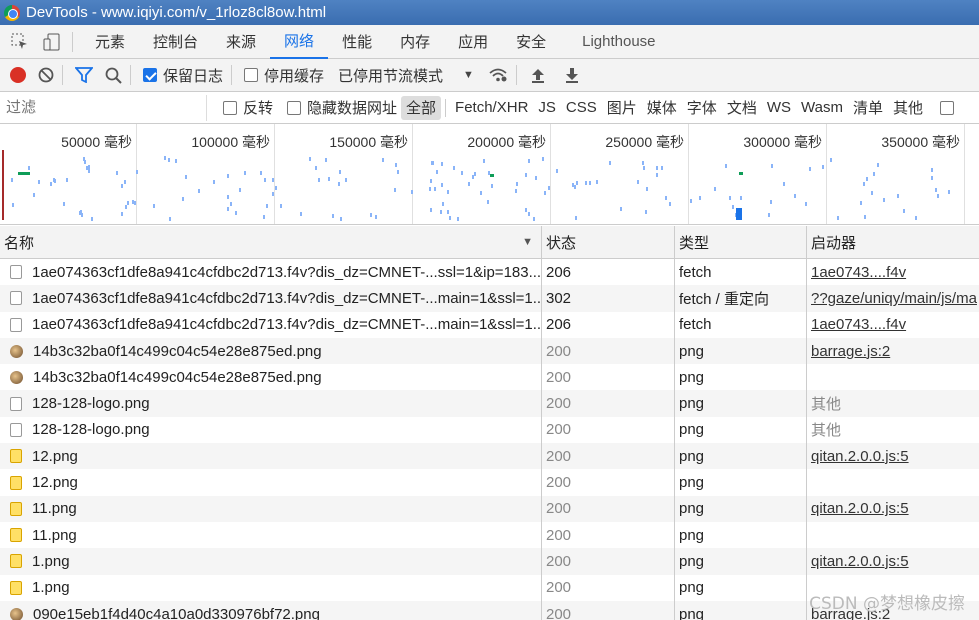 The height and width of the screenshot is (620, 979). What do you see at coordinates (230, 107) in the screenshot?
I see `invert-check` at bounding box center [230, 107].